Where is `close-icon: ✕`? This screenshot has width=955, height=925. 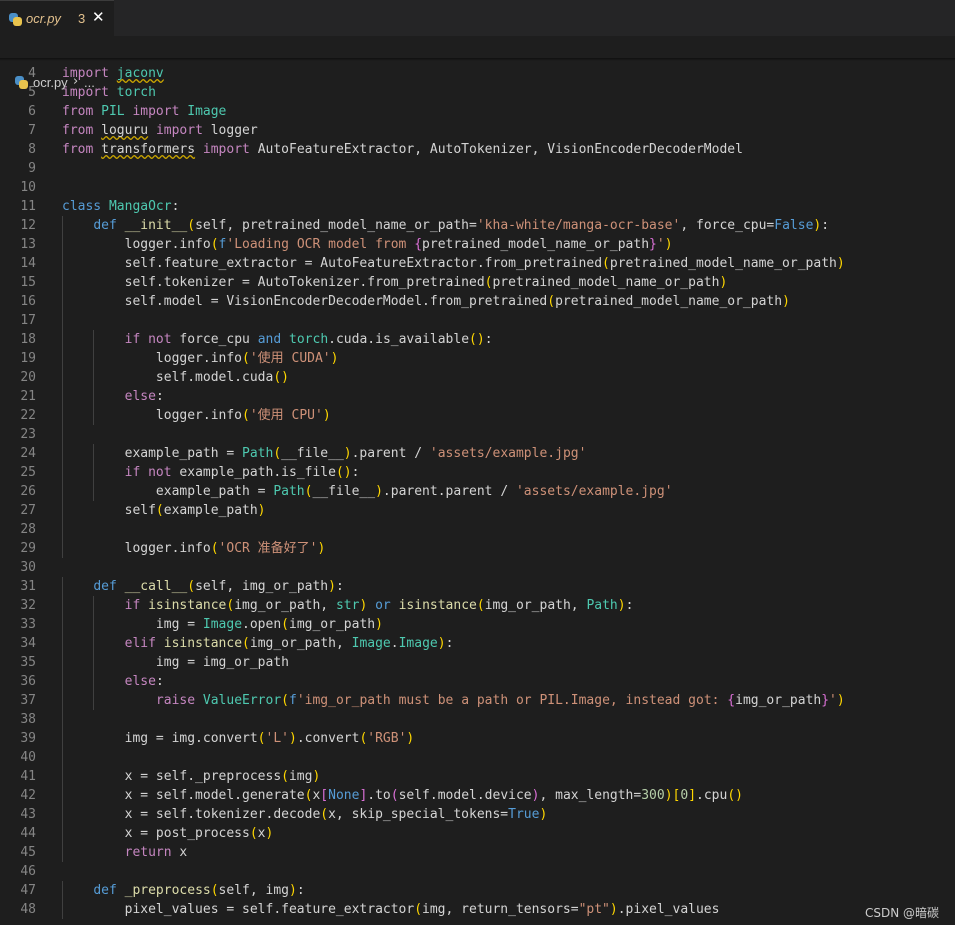 close-icon: ✕ is located at coordinates (98, 17).